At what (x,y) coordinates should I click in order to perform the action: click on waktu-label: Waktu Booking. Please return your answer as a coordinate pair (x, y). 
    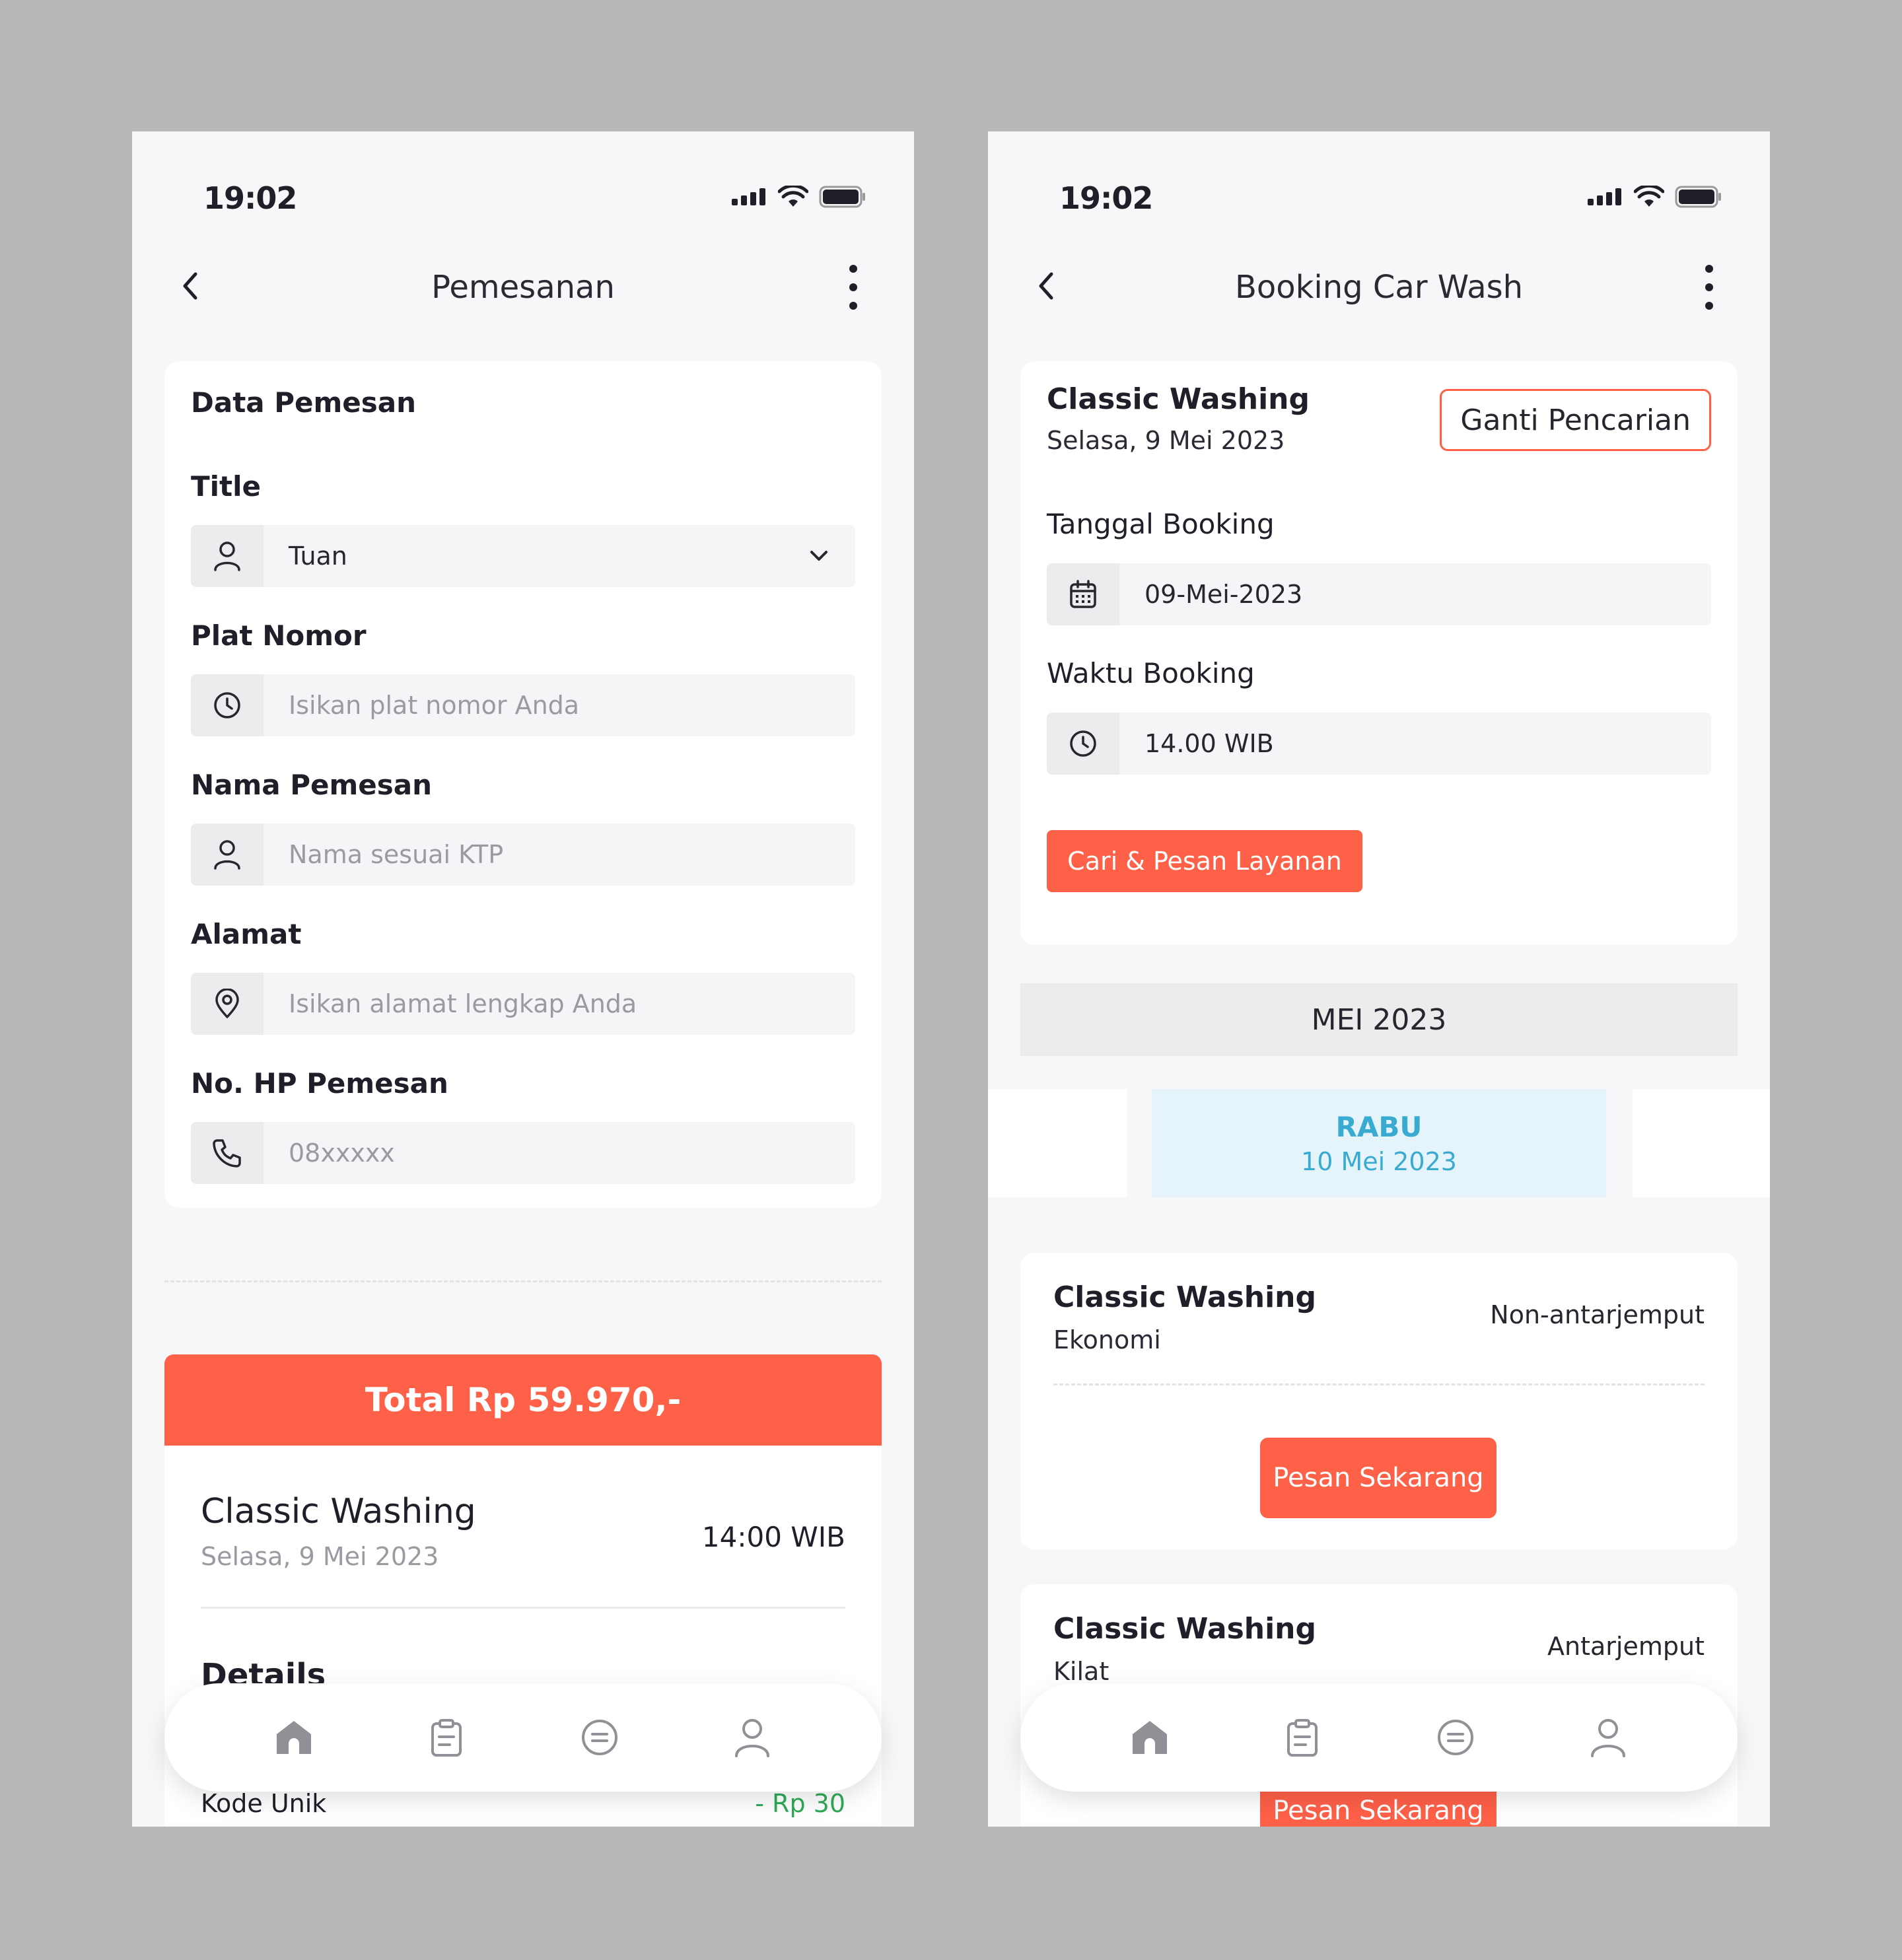
    Looking at the image, I should click on (1151, 673).